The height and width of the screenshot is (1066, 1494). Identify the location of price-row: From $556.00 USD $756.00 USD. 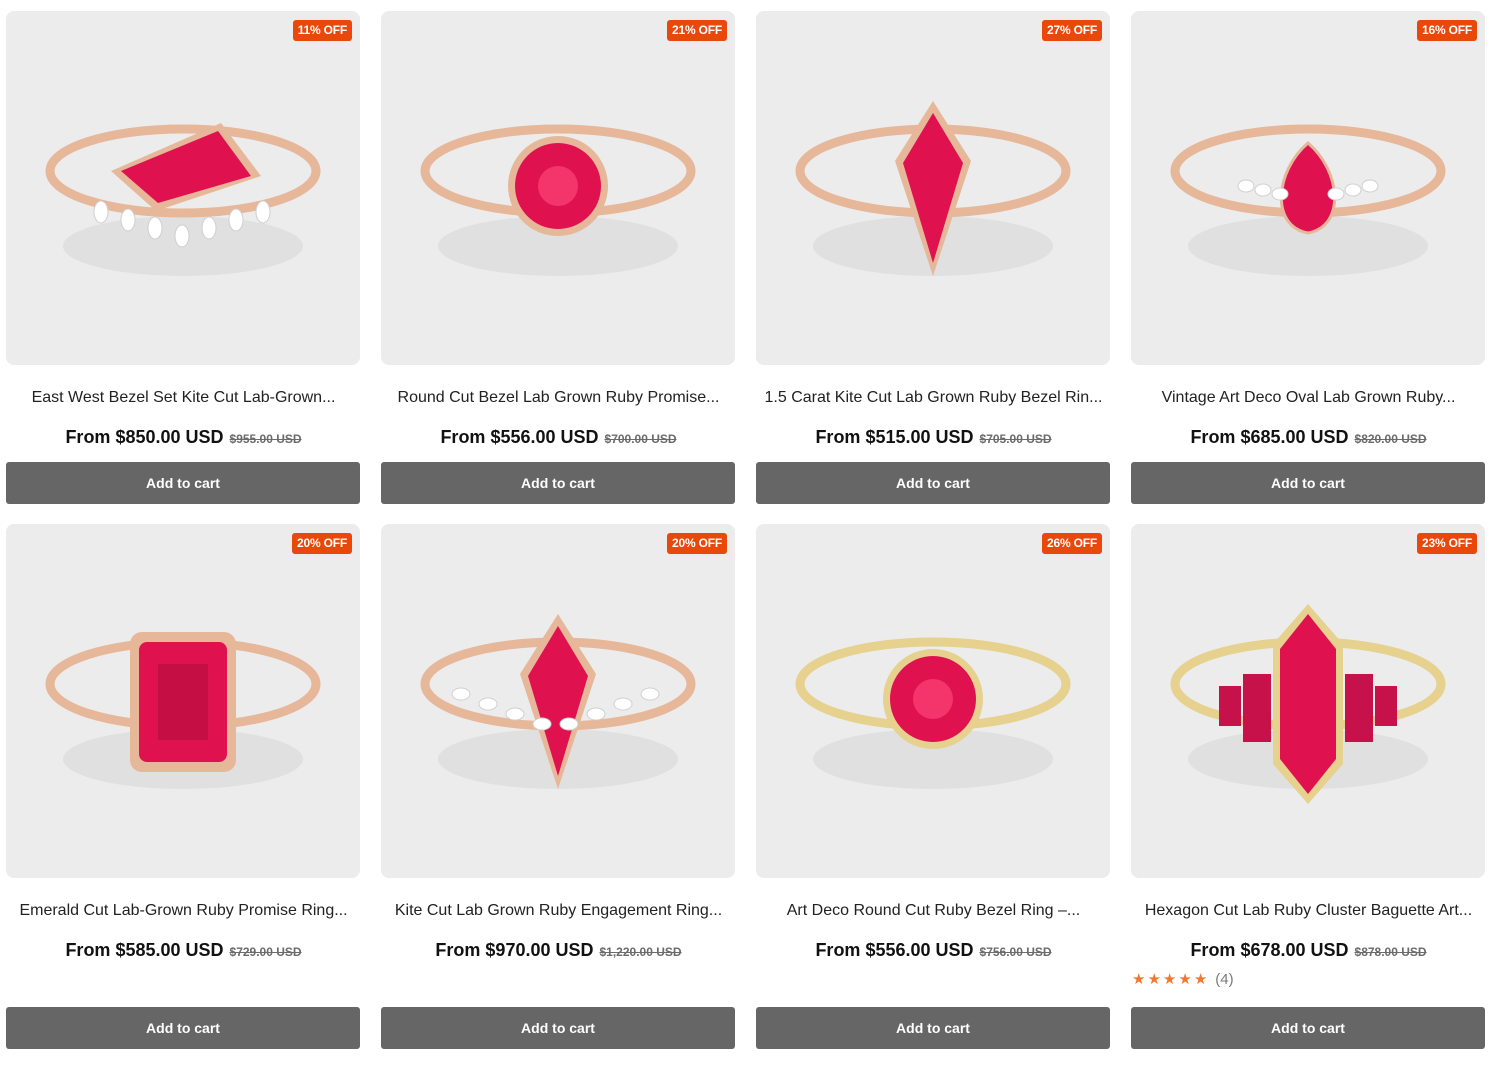
(933, 951).